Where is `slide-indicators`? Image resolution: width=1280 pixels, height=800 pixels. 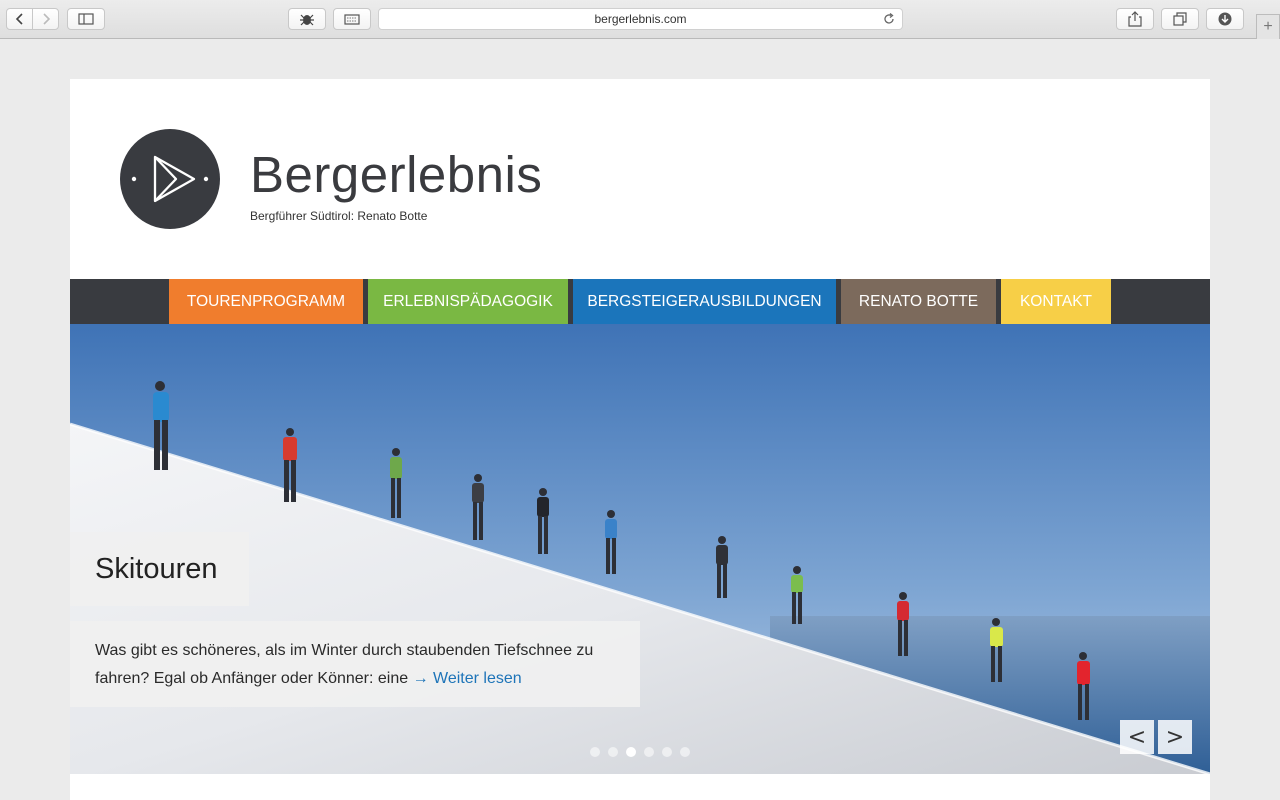 slide-indicators is located at coordinates (640, 752).